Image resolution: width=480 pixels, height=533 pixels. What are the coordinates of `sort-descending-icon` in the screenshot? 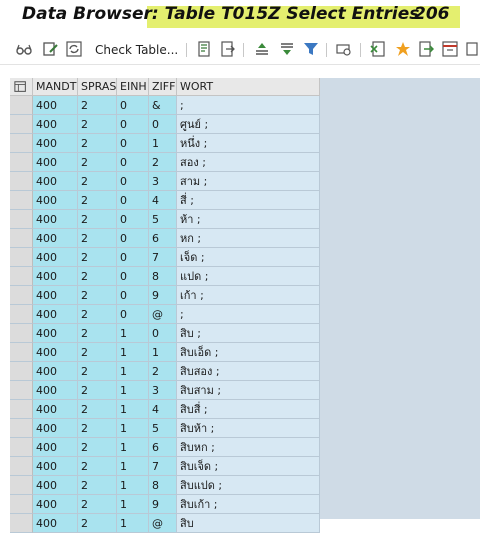 It's located at (287, 49).